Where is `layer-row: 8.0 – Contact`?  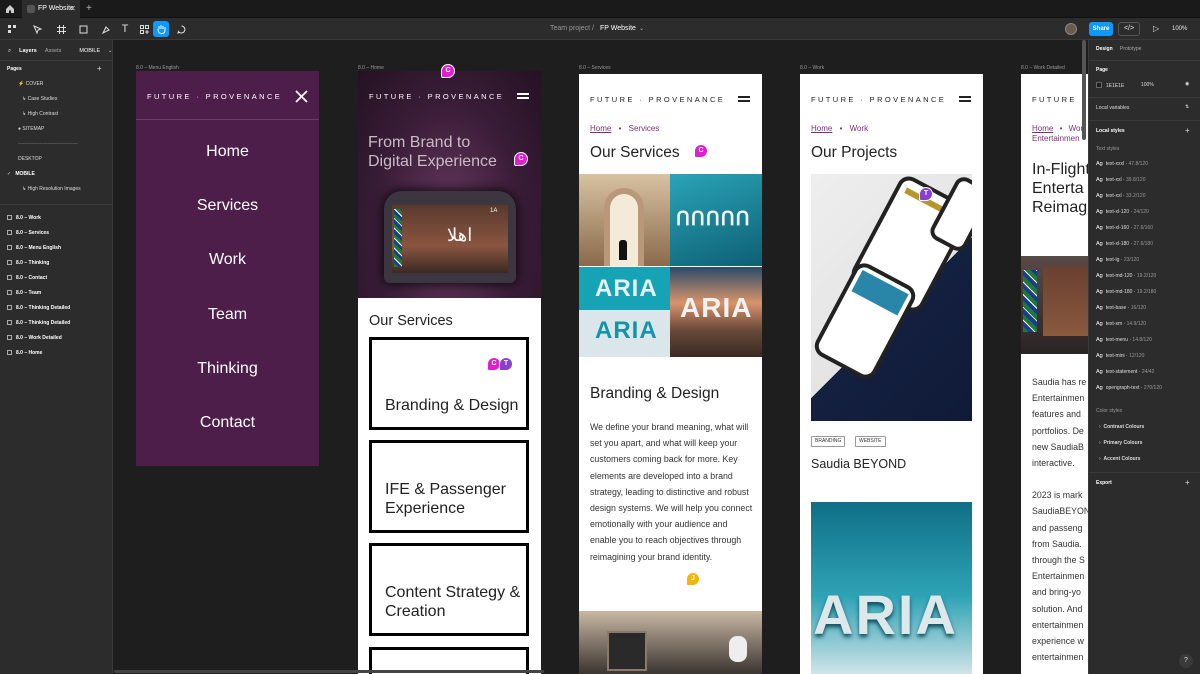
layer-row: 8.0 – Contact is located at coordinates (27, 278).